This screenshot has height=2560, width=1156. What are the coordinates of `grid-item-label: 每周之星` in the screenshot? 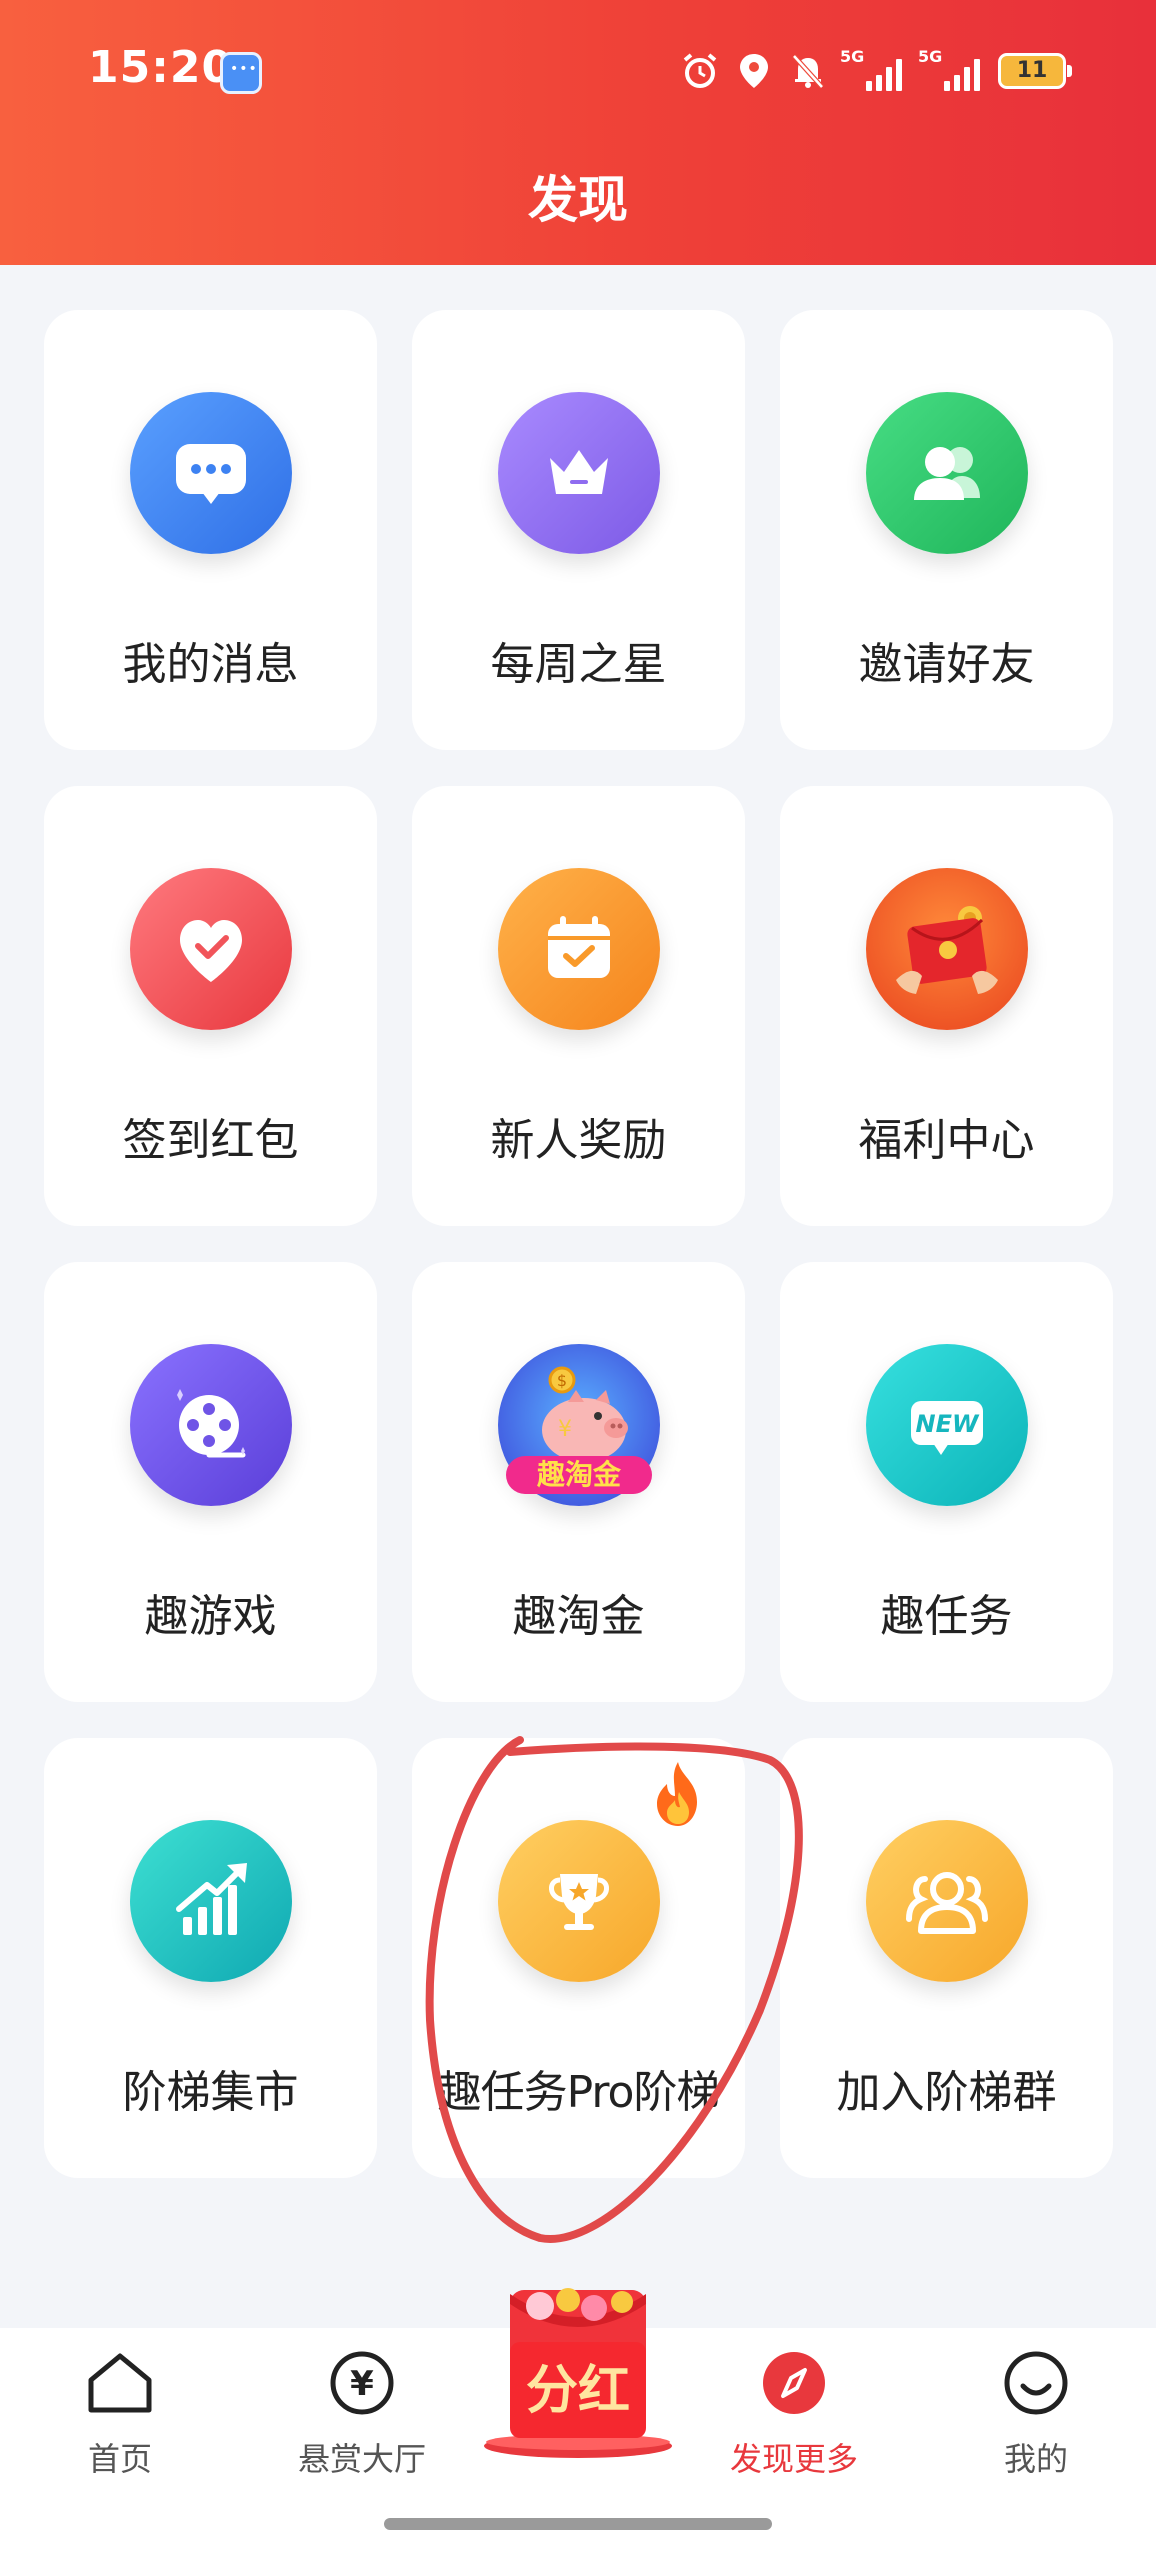 It's located at (578, 664).